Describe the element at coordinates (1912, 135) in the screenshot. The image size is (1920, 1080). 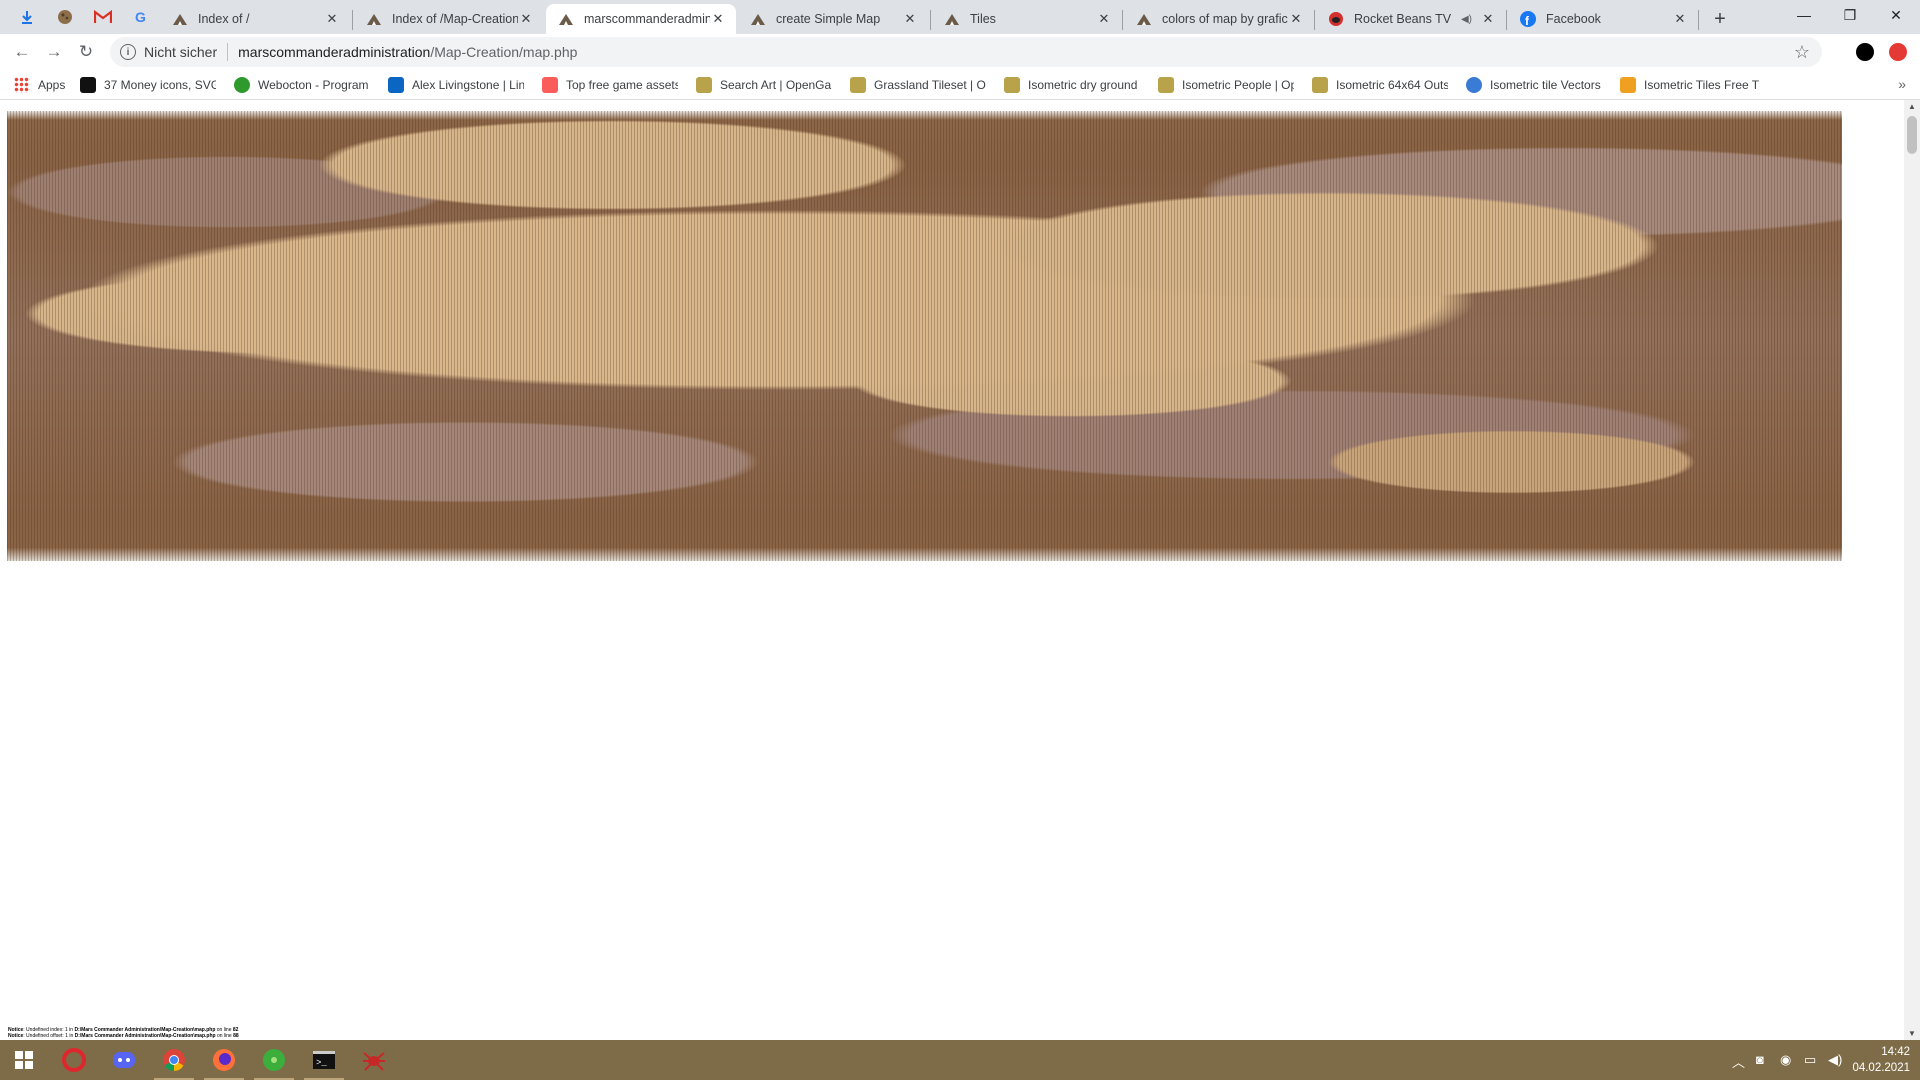
I see `scrollbar-thumb` at that location.